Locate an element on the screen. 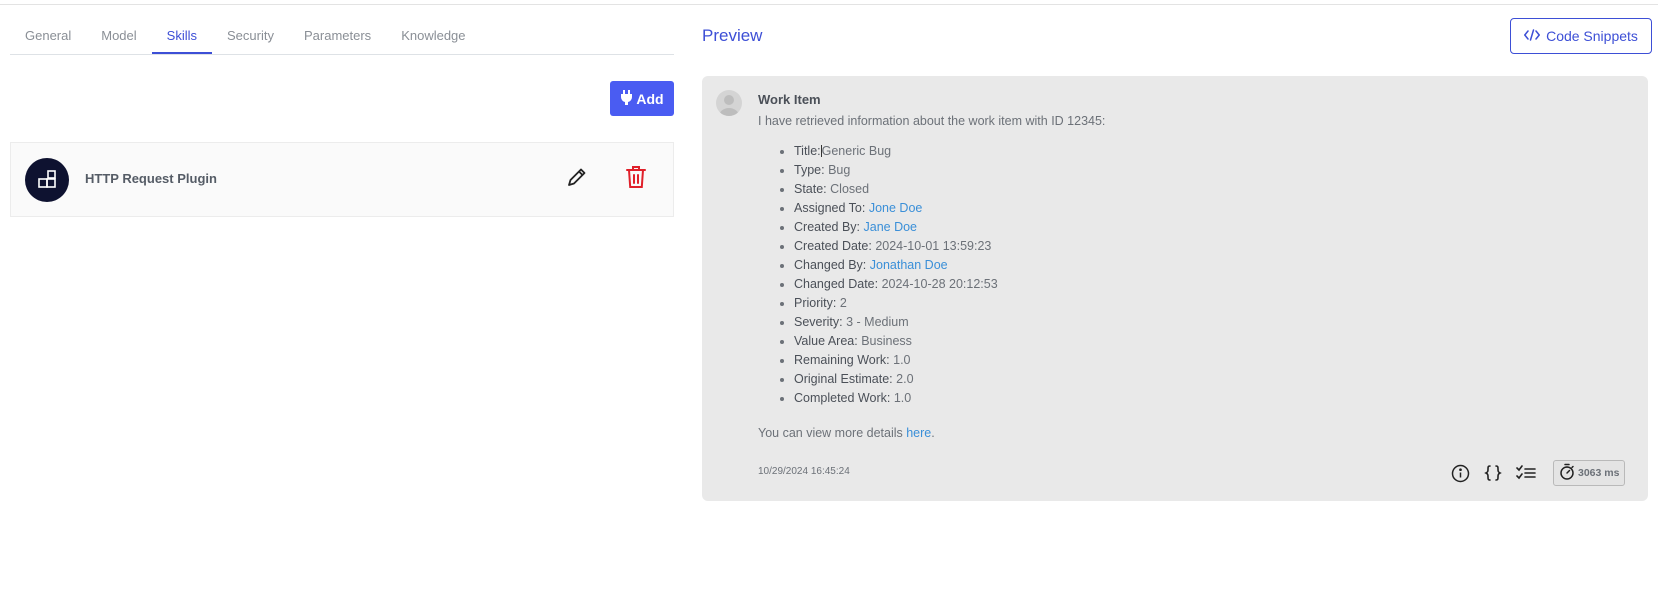  stopwatch-icon is located at coordinates (1567, 473).